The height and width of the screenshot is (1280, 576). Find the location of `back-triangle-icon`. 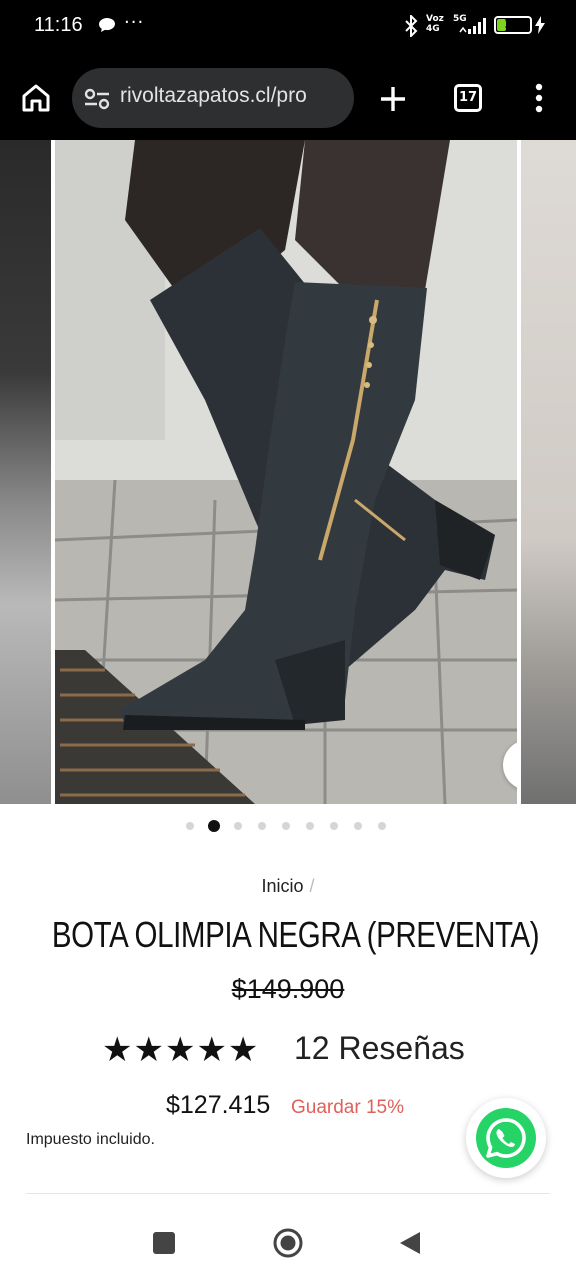

back-triangle-icon is located at coordinates (410, 1243).